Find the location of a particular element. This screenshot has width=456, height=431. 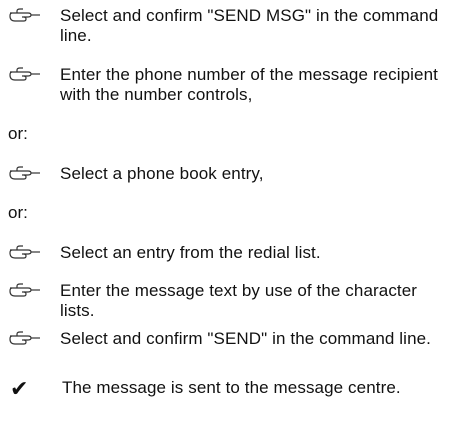

step-item: Select a phone book entry, is located at coordinates (228, 174).